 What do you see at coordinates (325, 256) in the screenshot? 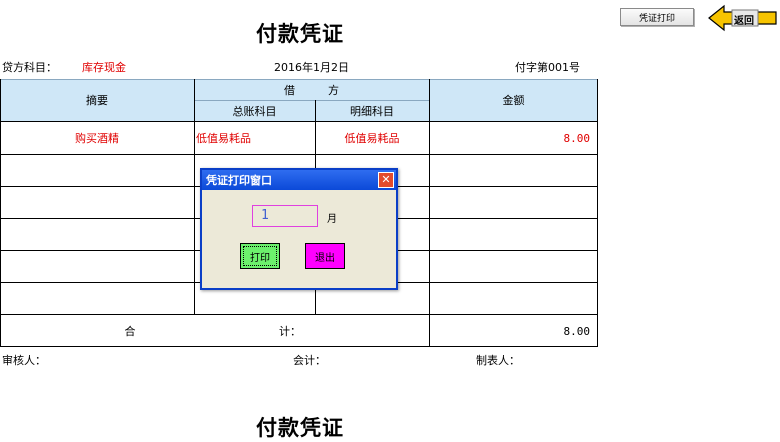
I see `exit-button: 退出` at bounding box center [325, 256].